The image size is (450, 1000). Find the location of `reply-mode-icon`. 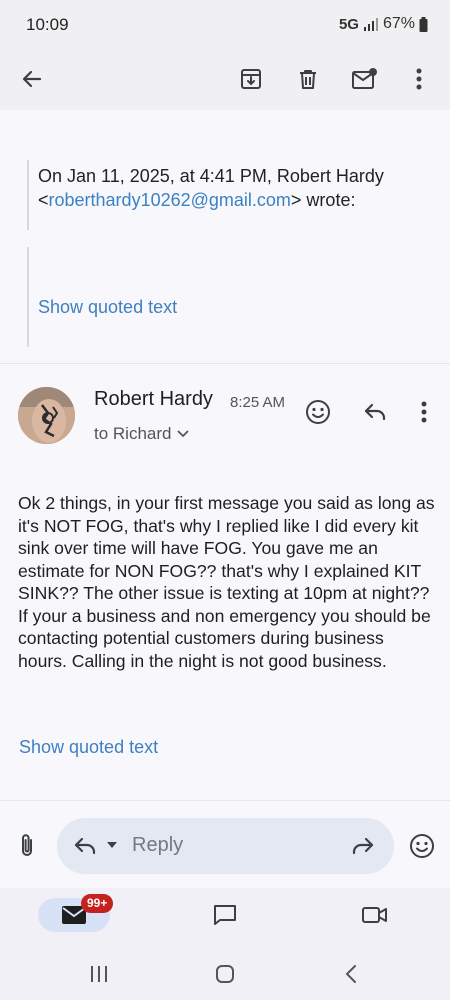

reply-mode-icon is located at coordinates (85, 846).